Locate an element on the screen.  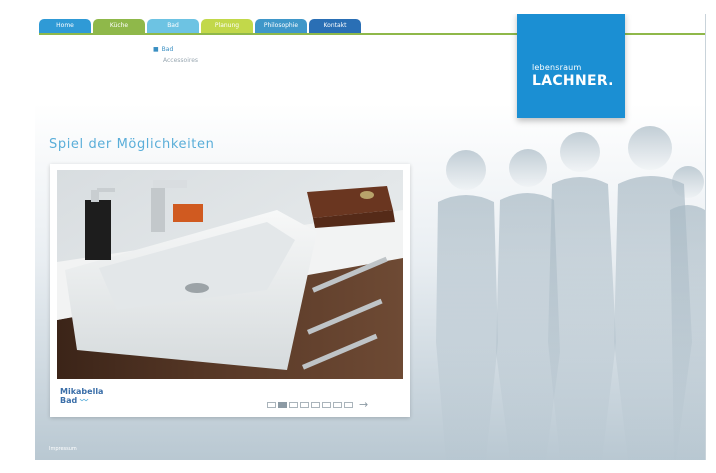
nav-tab-philosophie: Philosophie is located at coordinates (281, 26).